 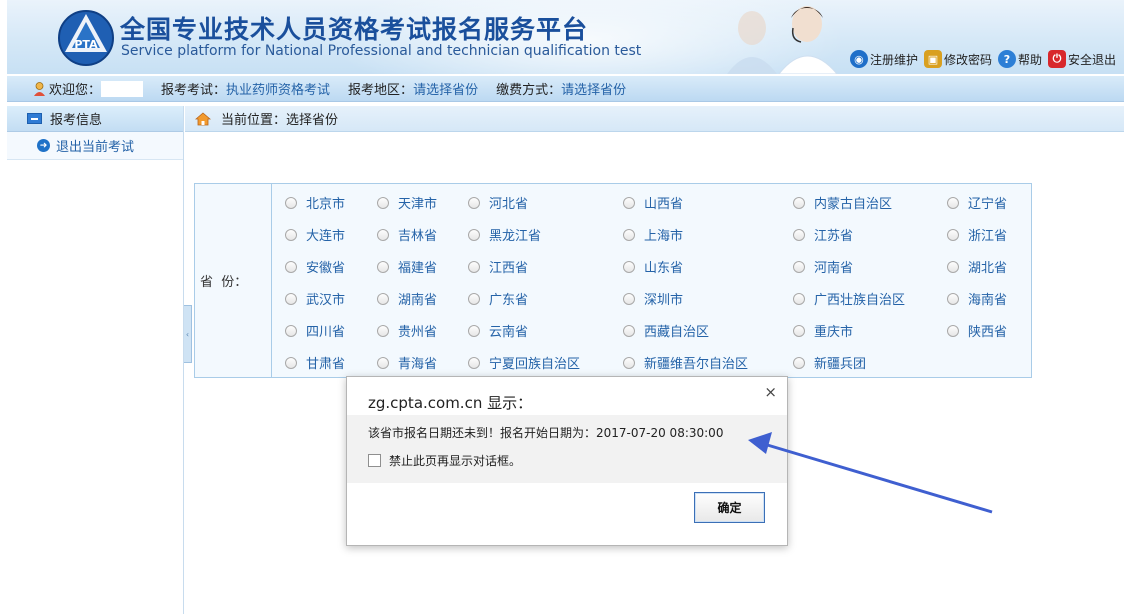 I want to click on payment-value: 请选择省份, so click(x=594, y=90).